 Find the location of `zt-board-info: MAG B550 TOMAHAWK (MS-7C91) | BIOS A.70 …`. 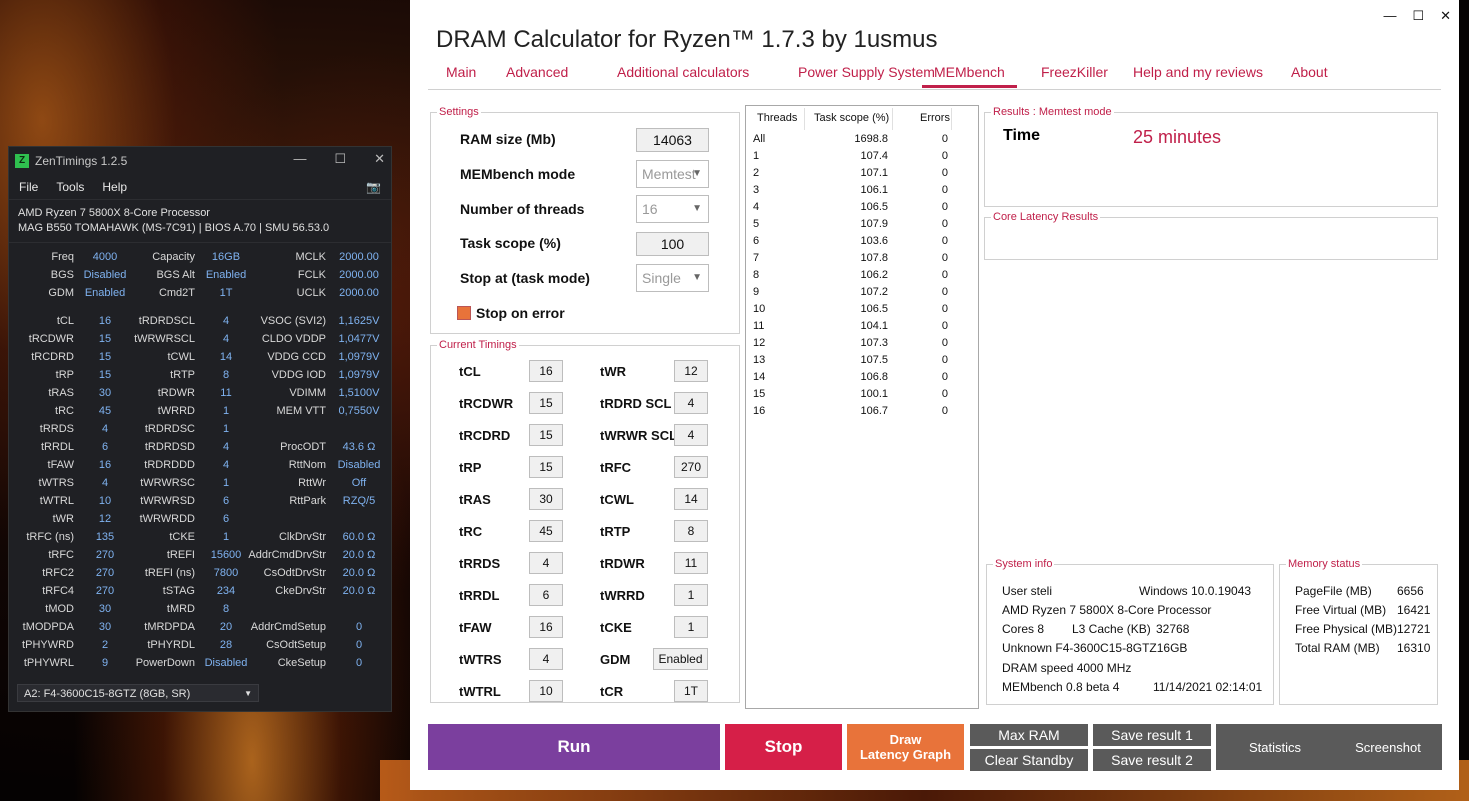

zt-board-info: MAG B550 TOMAHAWK (MS-7C91) | BIOS A.70 … is located at coordinates (174, 228).